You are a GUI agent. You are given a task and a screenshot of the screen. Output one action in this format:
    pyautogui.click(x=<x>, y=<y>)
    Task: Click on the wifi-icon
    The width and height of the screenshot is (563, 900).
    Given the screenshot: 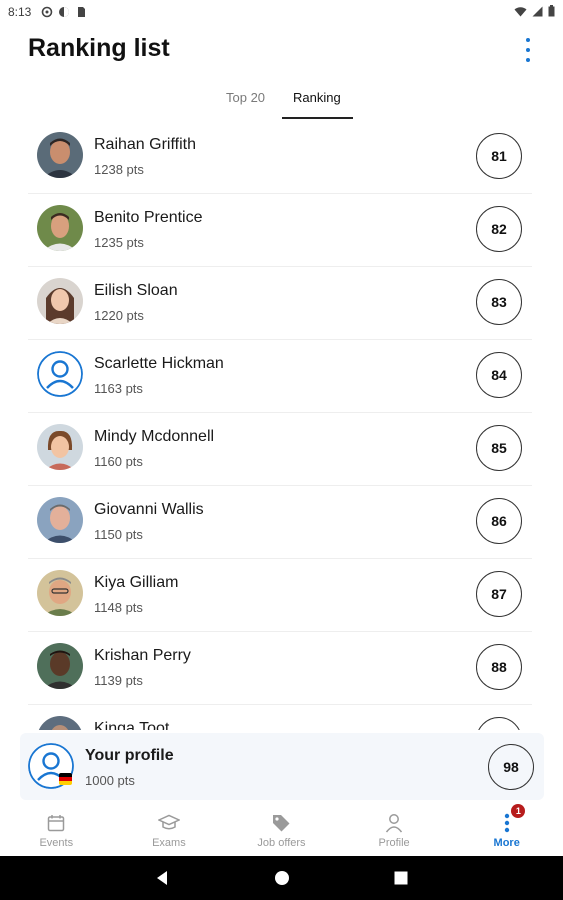 What is the action you would take?
    pyautogui.click(x=520, y=13)
    